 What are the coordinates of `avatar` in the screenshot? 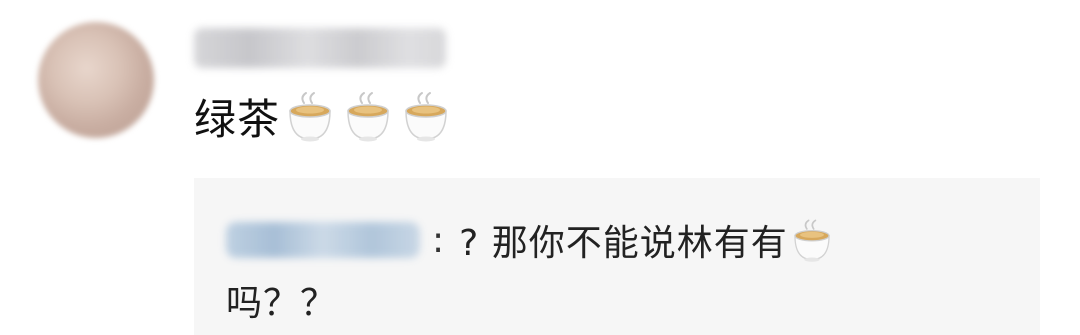 It's located at (96, 80).